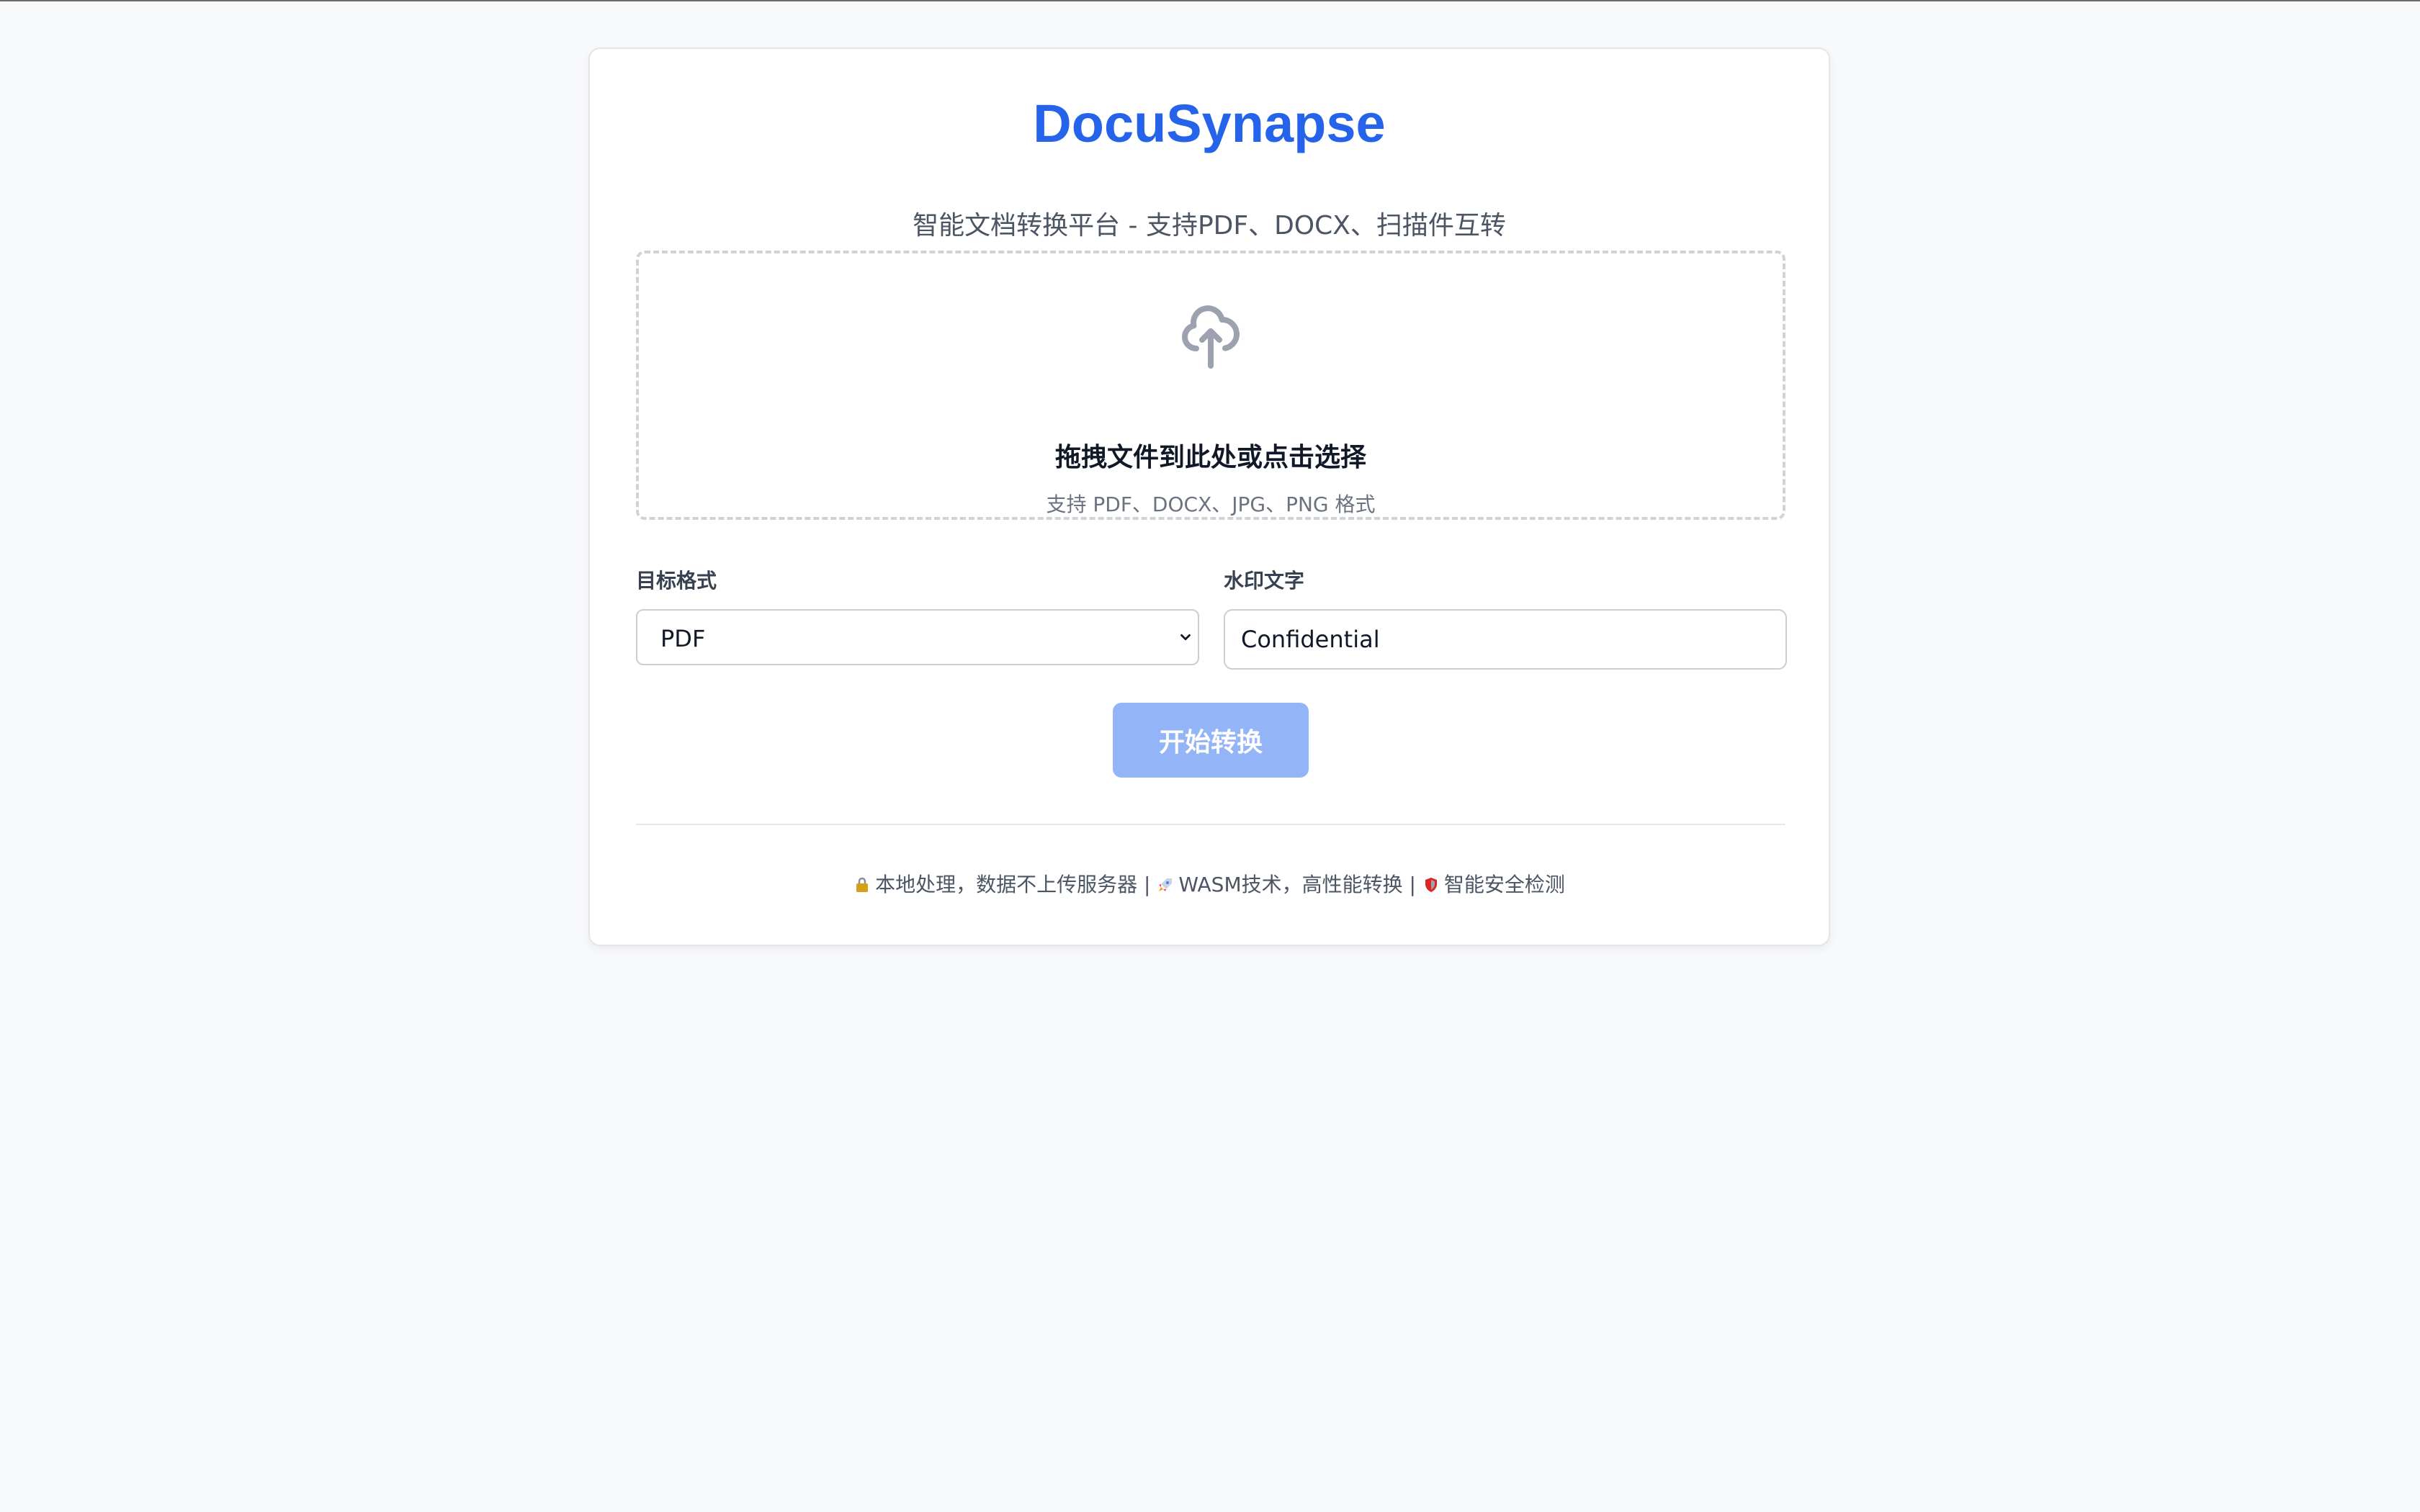  Describe the element at coordinates (1210, 824) in the screenshot. I see `divider` at that location.